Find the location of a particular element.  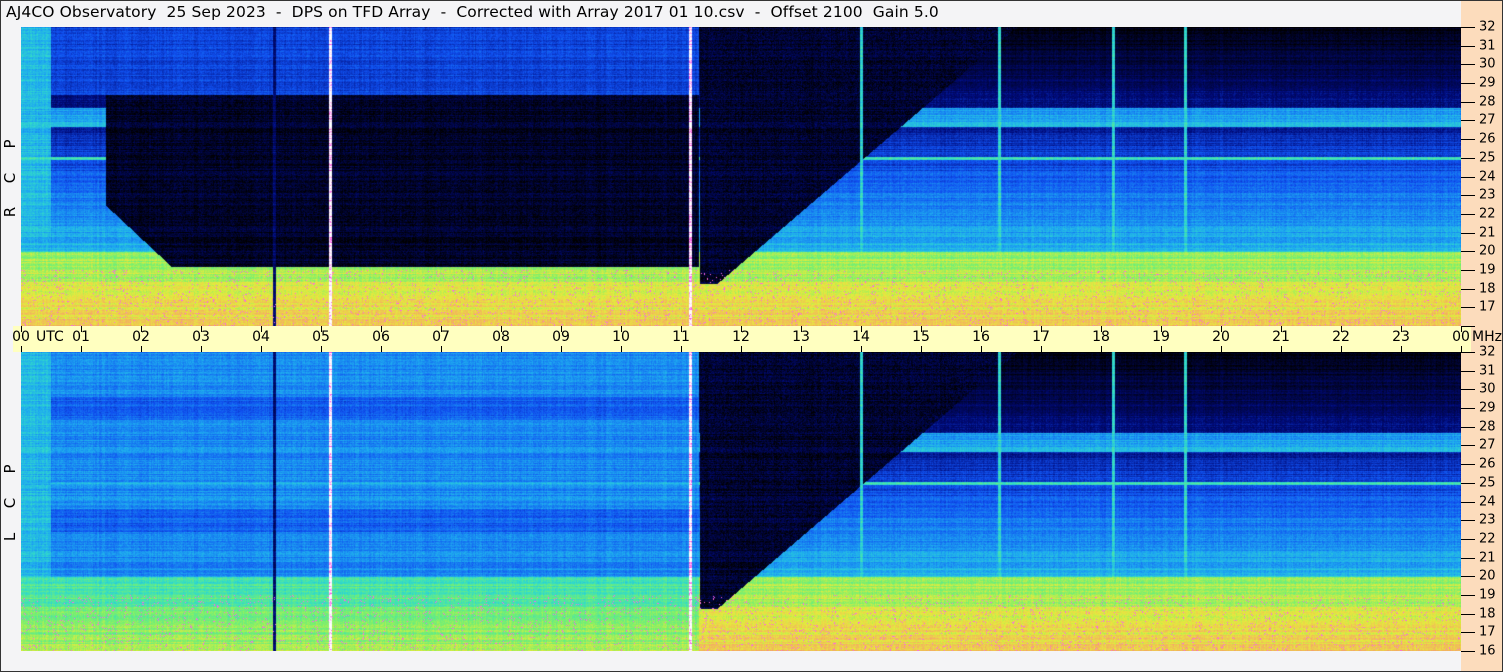

y-tick-label: 24 is located at coordinates (1487, 501).